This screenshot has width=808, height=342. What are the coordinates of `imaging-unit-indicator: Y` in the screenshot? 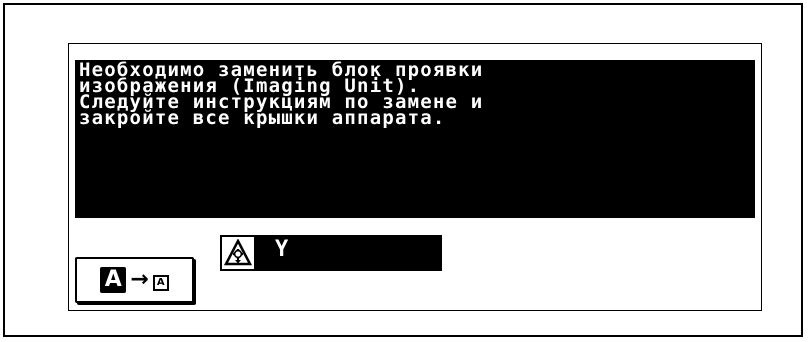 It's located at (331, 253).